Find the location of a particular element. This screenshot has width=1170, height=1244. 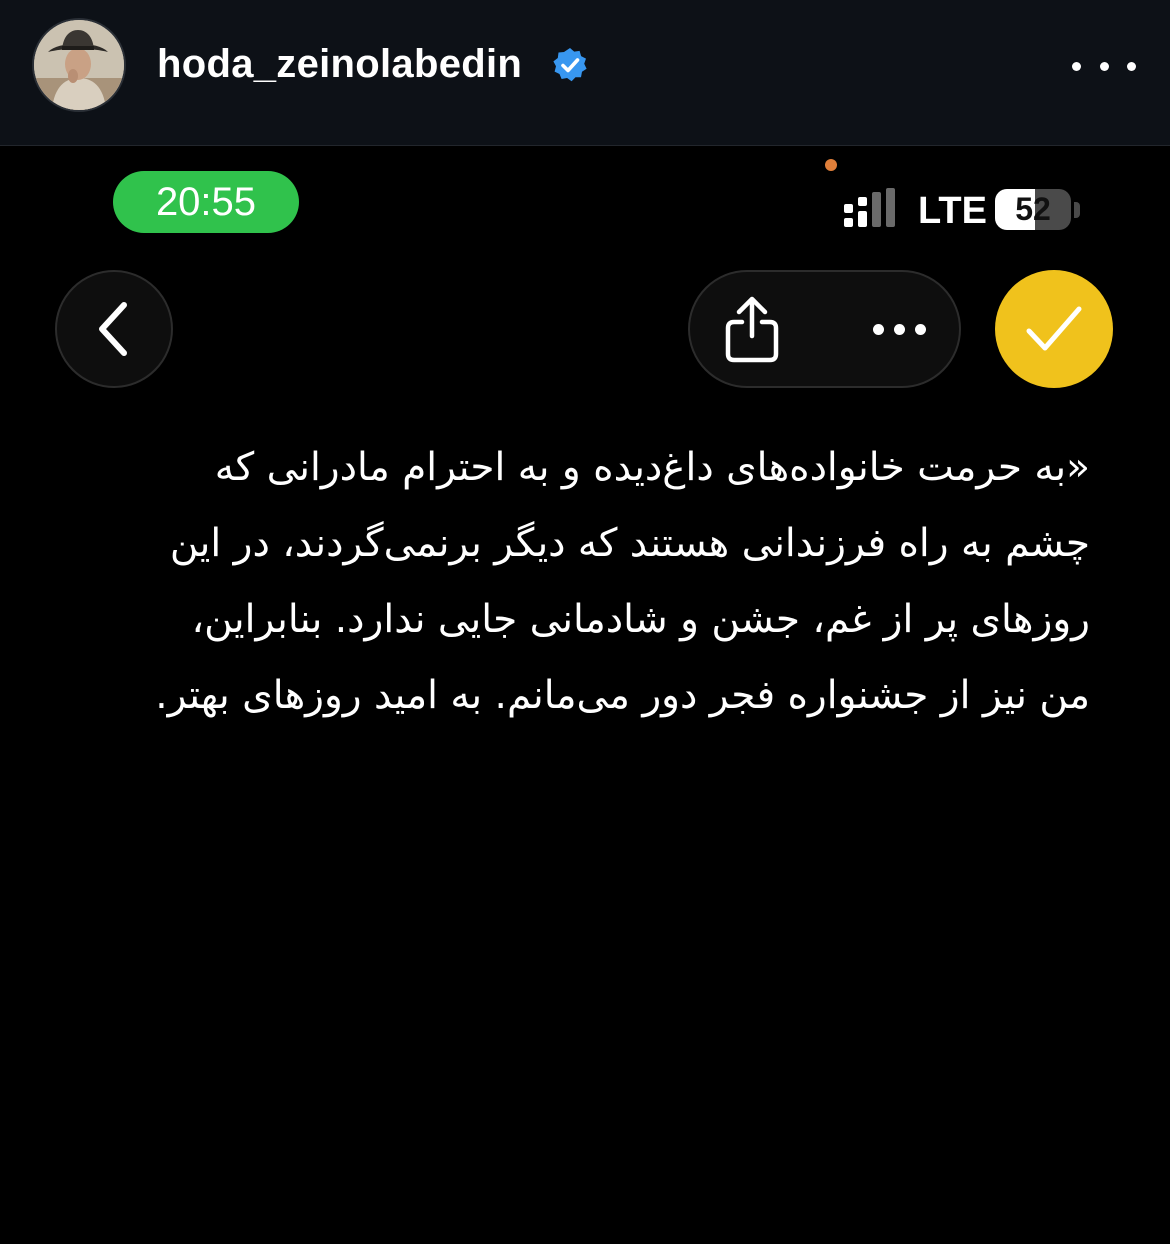

post-options-button is located at coordinates (1104, 66).